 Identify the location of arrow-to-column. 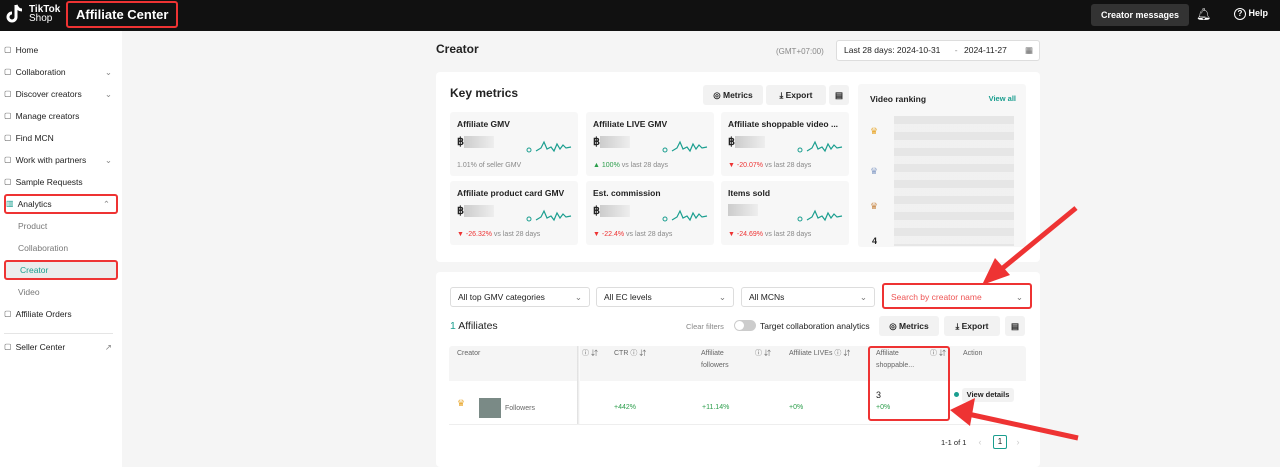
(1014, 419).